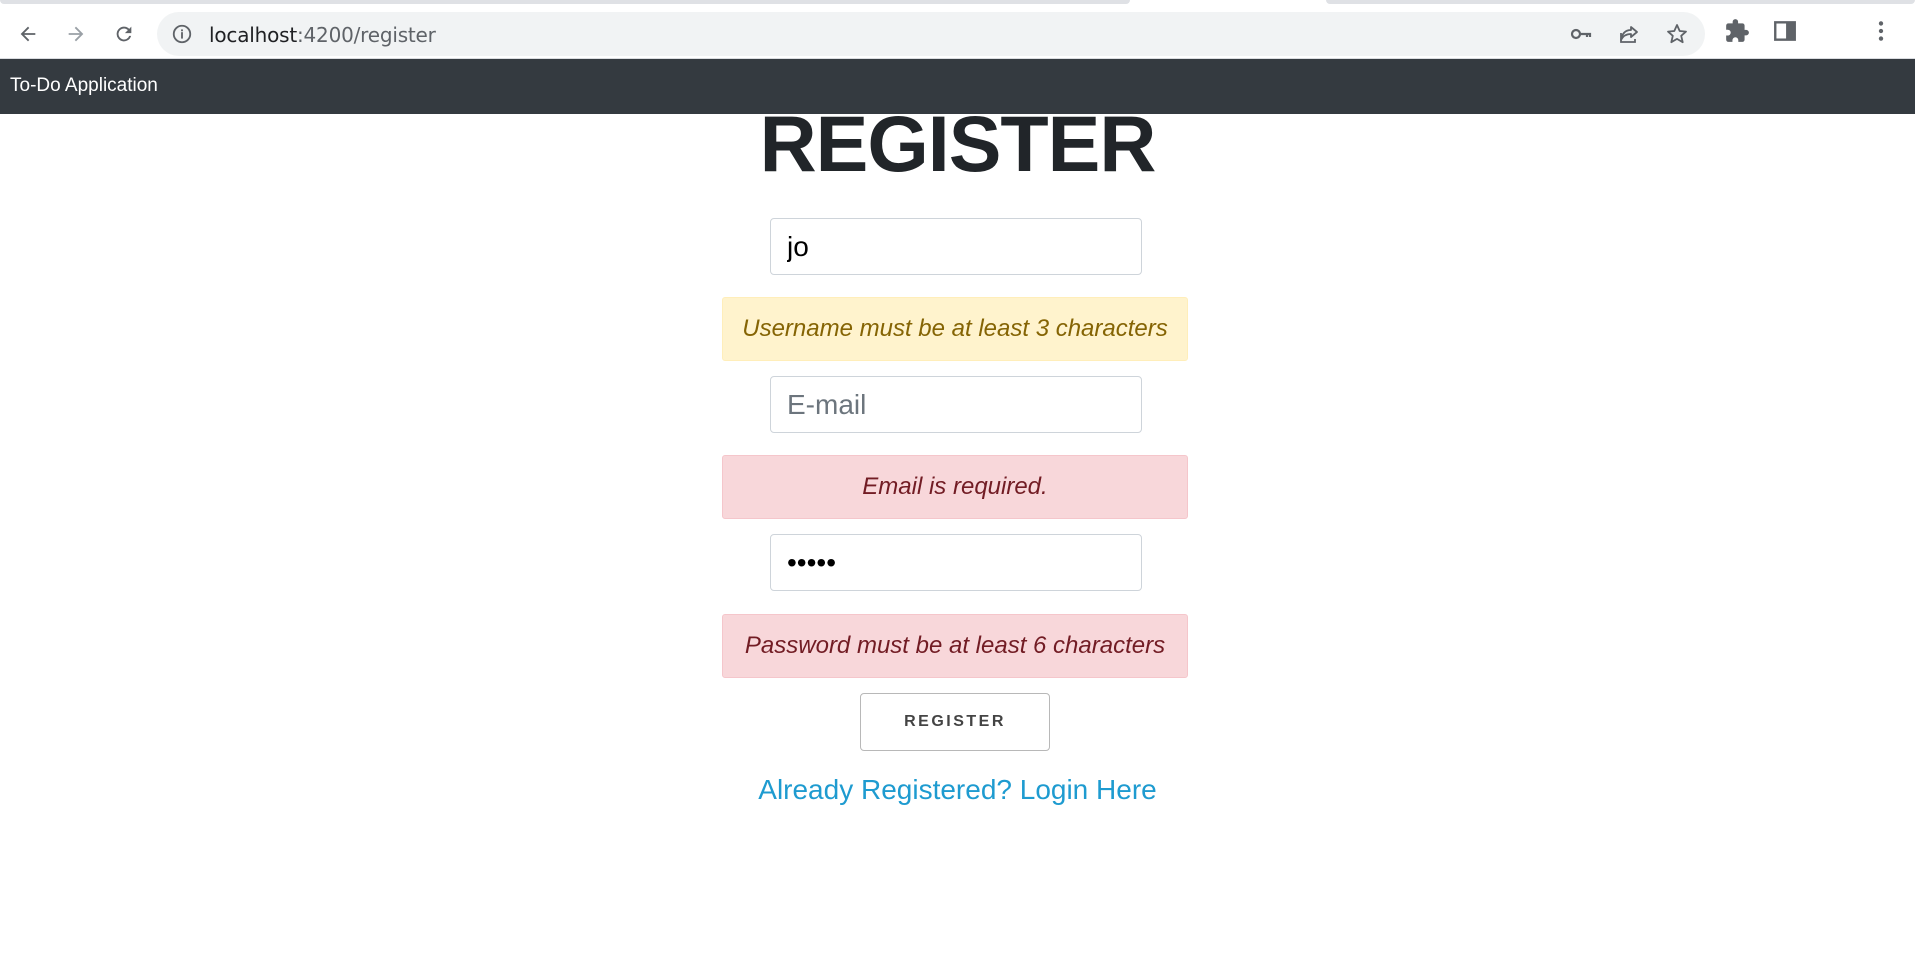 This screenshot has height=961, width=1915. I want to click on arrow-left-icon, so click(28, 34).